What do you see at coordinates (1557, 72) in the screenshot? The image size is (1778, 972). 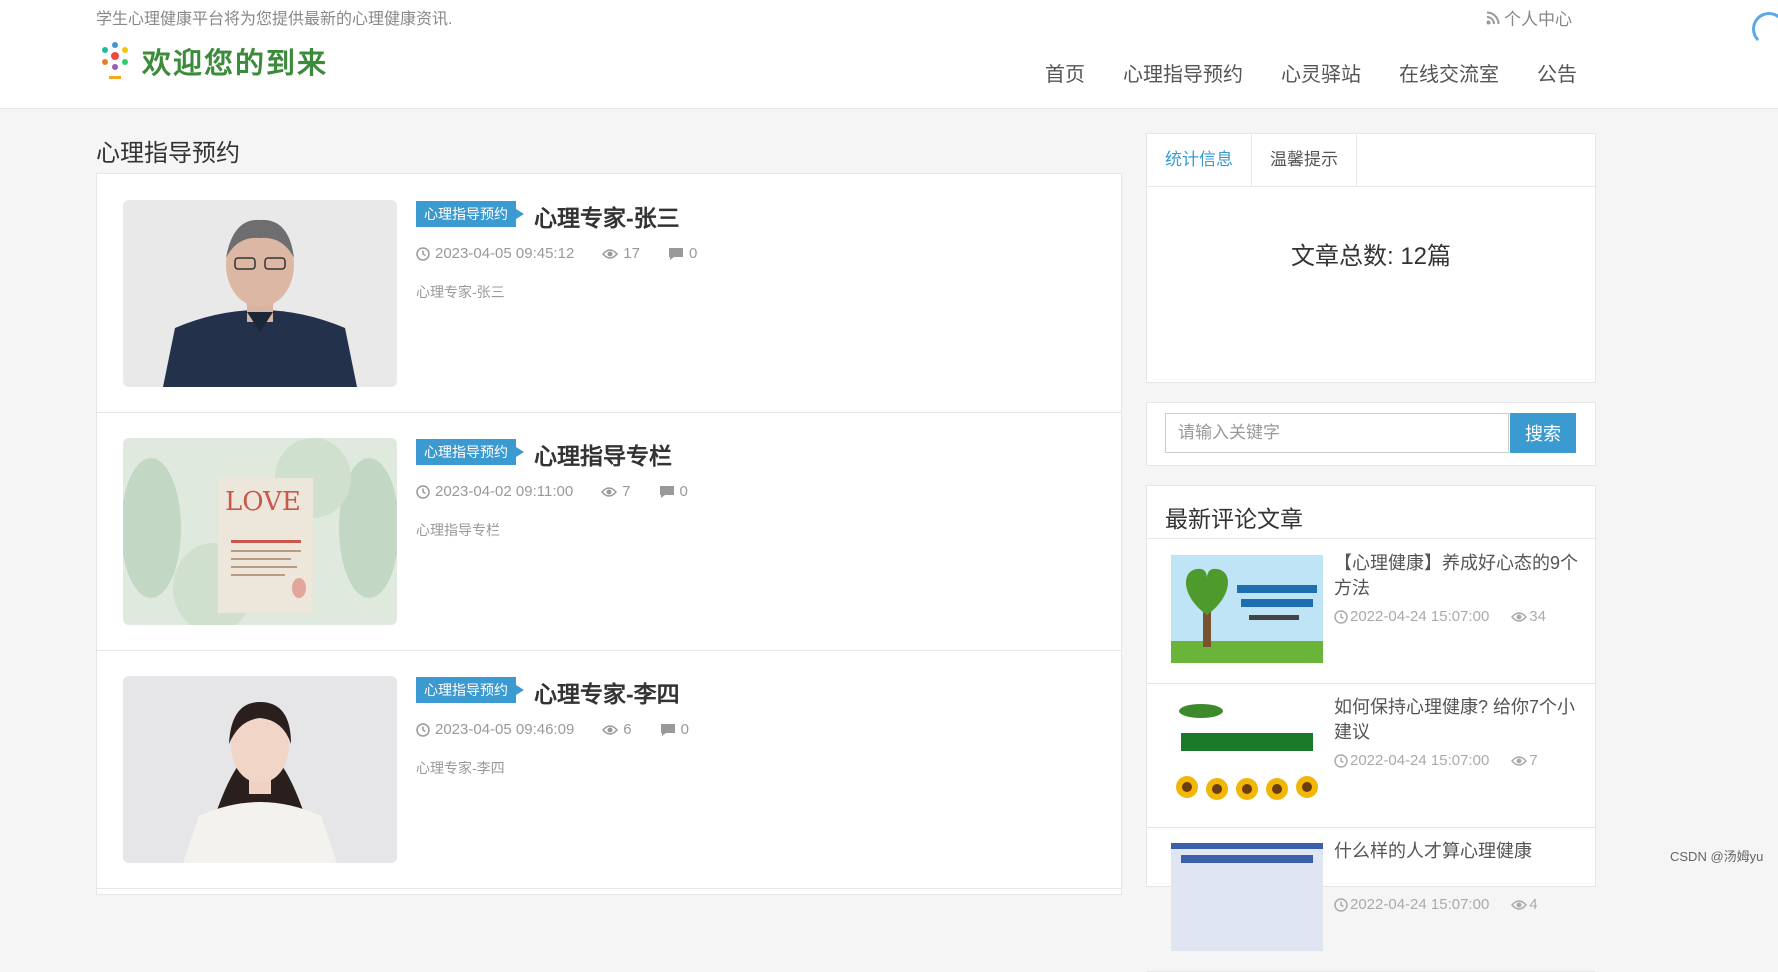 I see `nav-announcement: 公告` at bounding box center [1557, 72].